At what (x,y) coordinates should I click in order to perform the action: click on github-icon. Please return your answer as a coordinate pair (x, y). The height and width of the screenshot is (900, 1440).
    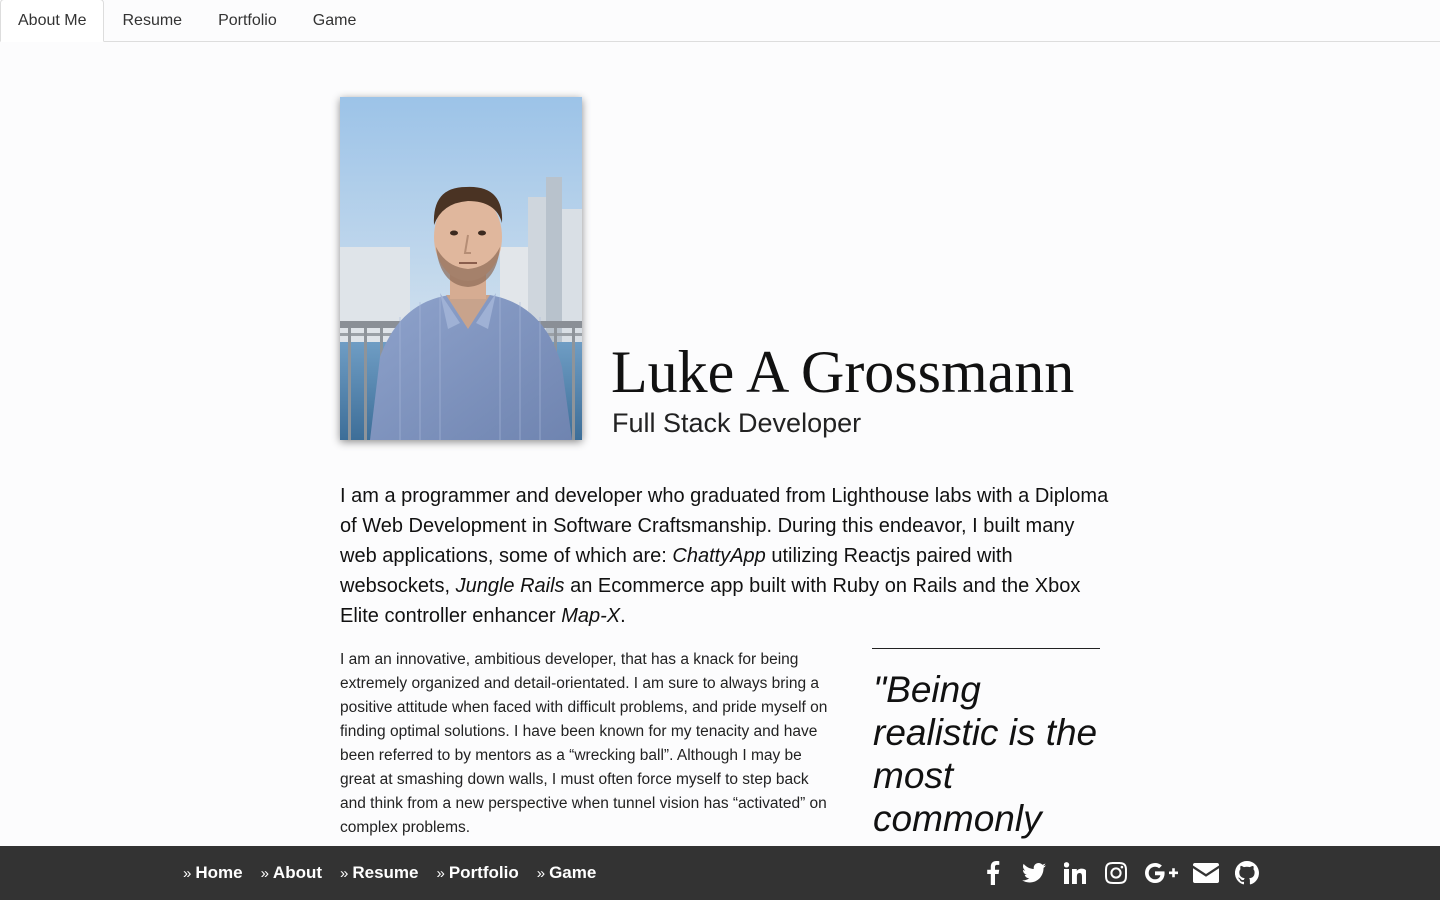
    Looking at the image, I should click on (1247, 873).